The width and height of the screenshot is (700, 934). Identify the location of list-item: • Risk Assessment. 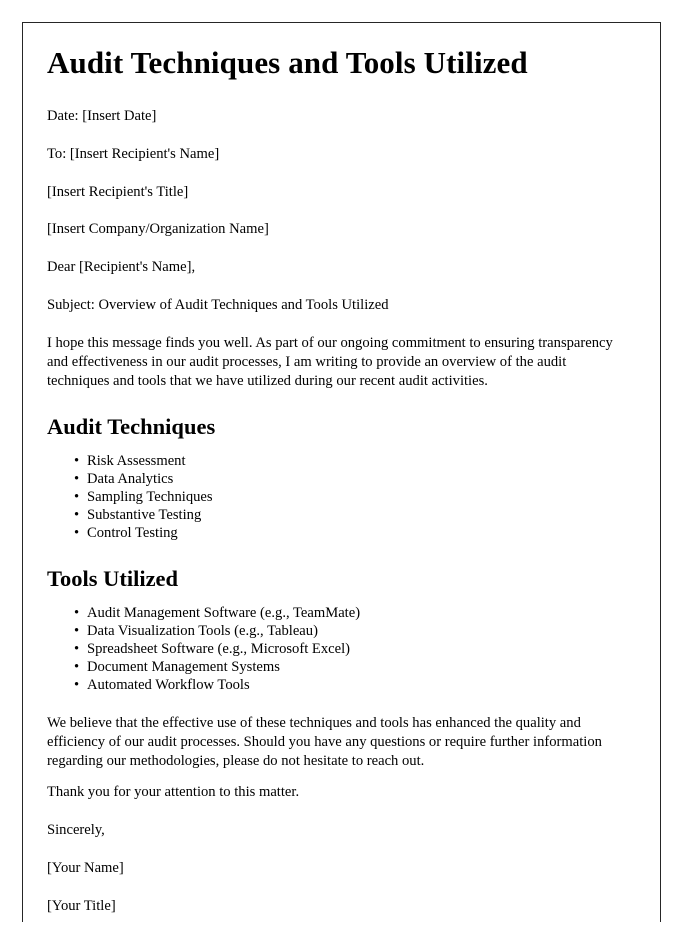
(352, 461).